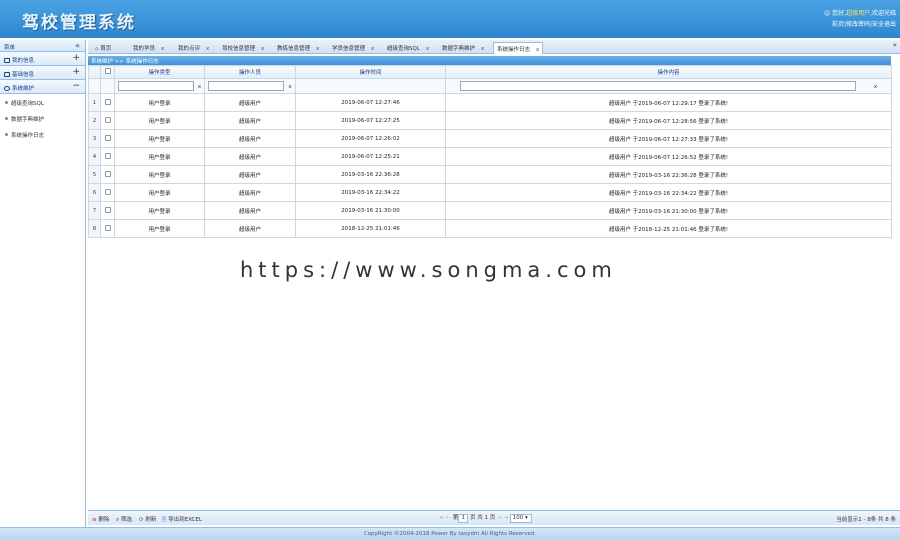  What do you see at coordinates (442, 518) in the screenshot?
I see `first-page-button: ⇤` at bounding box center [442, 518].